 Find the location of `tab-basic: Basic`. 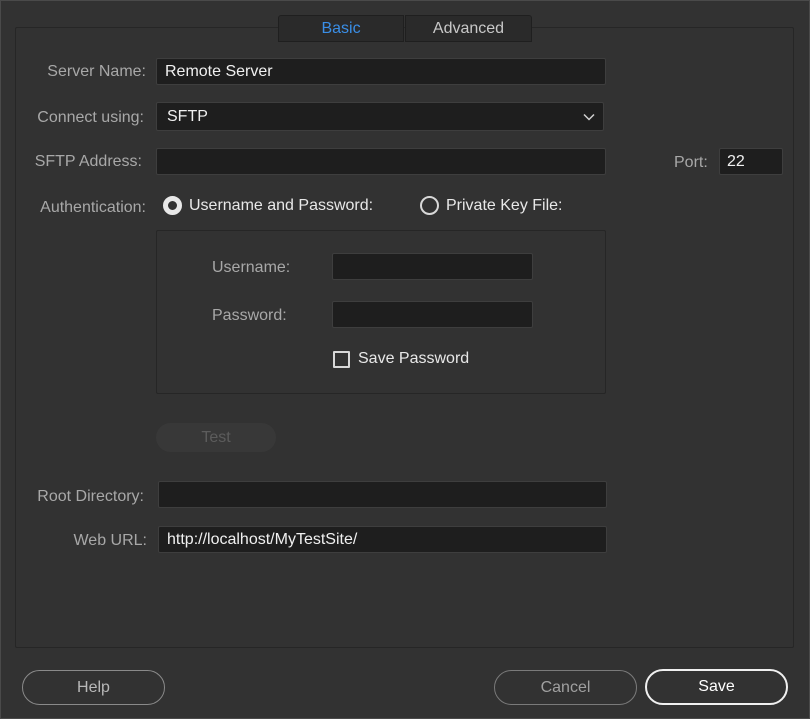

tab-basic: Basic is located at coordinates (341, 28).